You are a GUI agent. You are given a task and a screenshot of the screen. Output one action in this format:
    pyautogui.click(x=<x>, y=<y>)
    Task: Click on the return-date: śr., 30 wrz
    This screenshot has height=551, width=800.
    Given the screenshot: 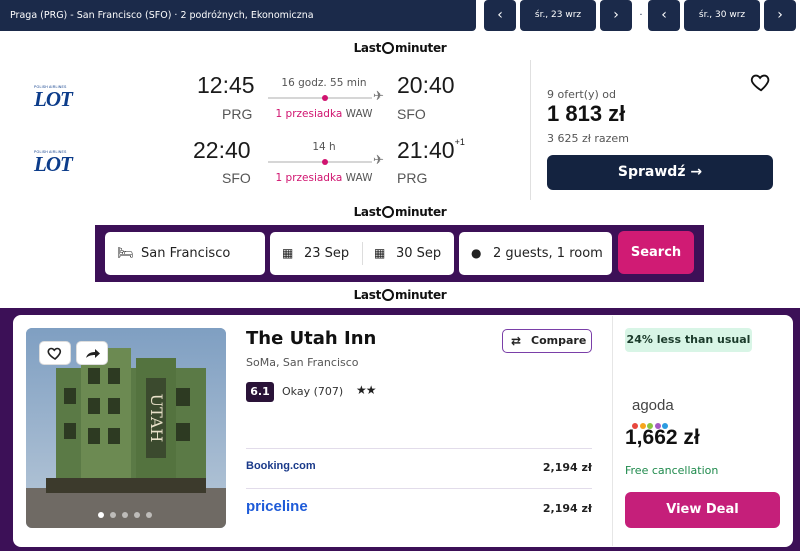 What is the action you would take?
    pyautogui.click(x=722, y=15)
    